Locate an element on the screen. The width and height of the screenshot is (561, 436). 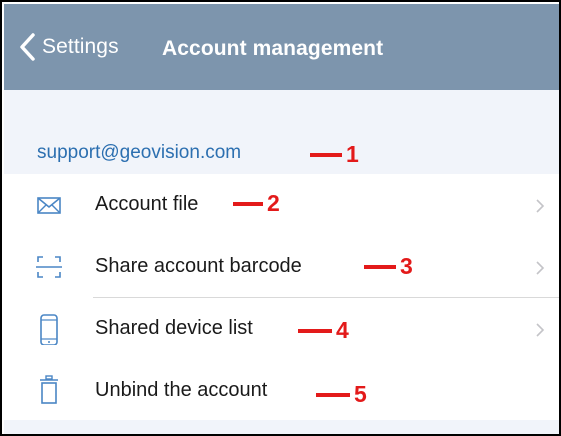
menu-item-unbind-account: Unbind the account is located at coordinates (281, 391).